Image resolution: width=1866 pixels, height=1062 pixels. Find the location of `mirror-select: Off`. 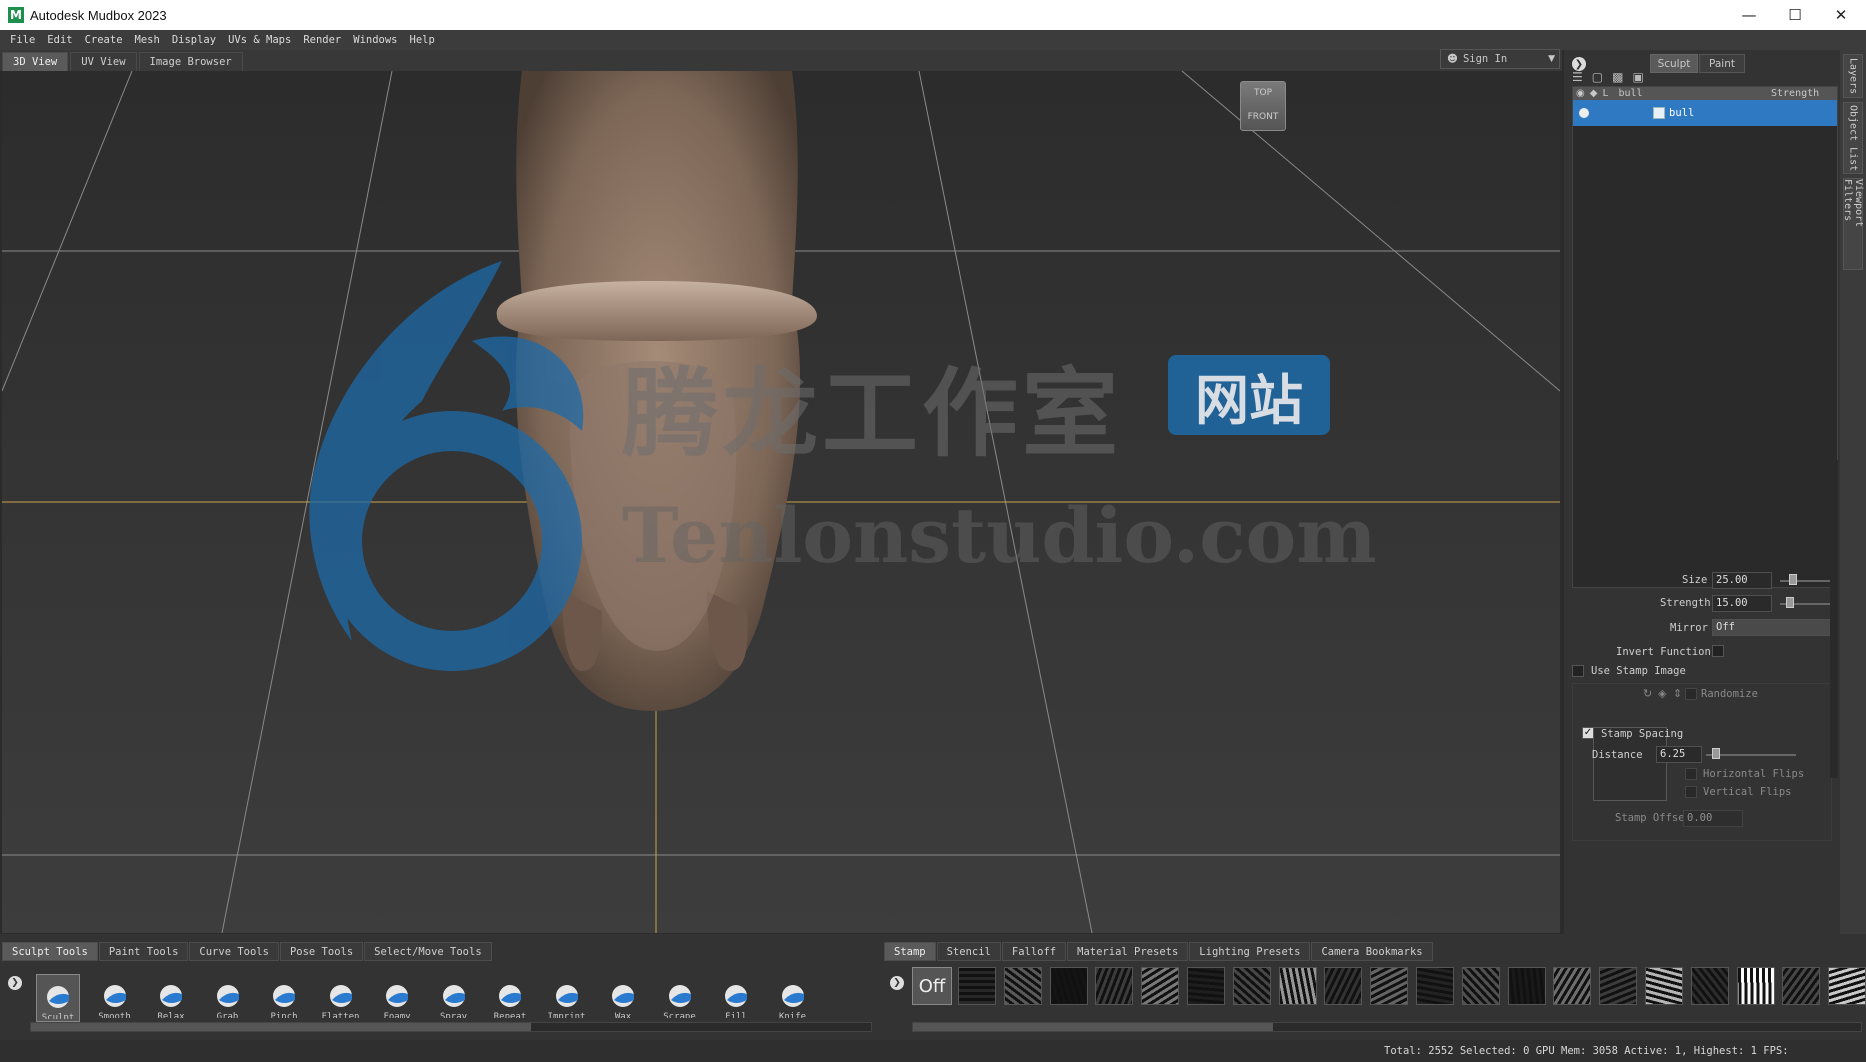

mirror-select: Off is located at coordinates (1773, 627).